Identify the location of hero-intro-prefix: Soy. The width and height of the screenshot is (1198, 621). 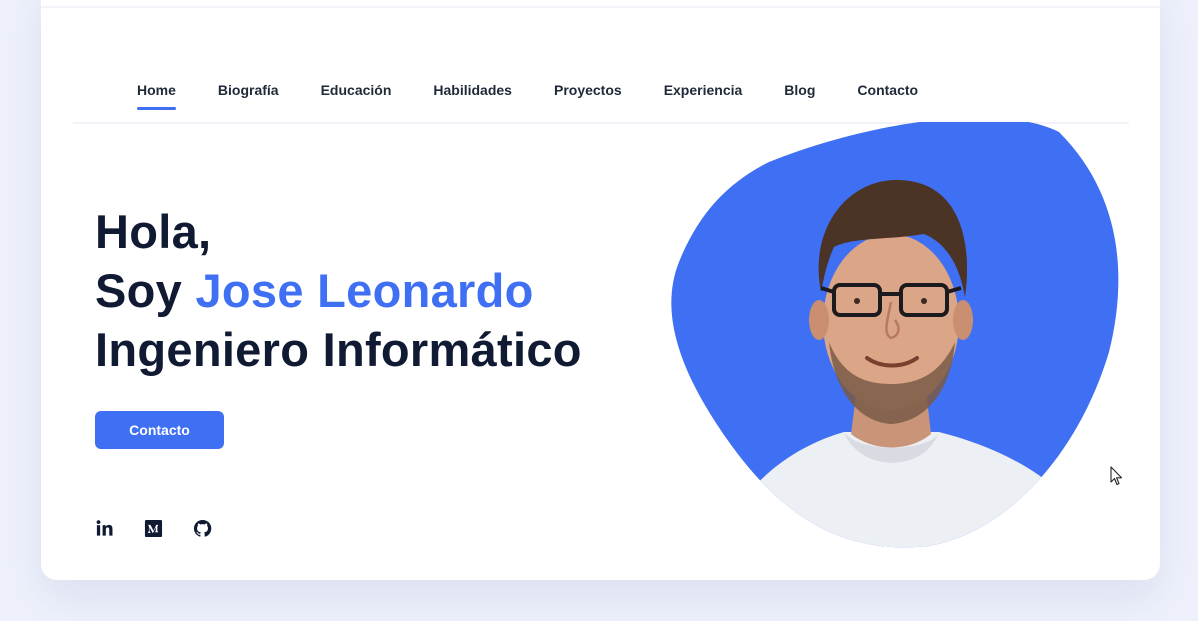
(145, 290).